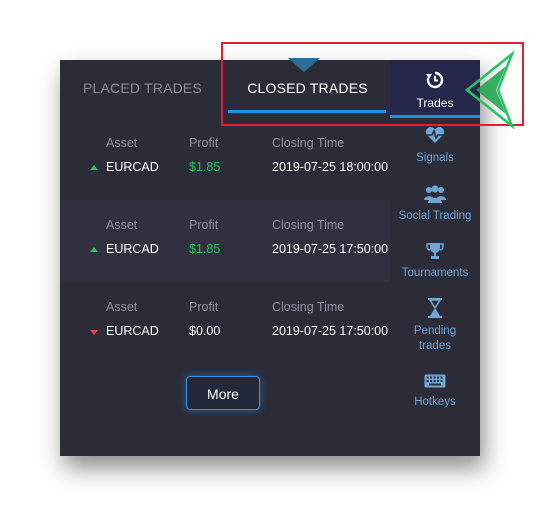 This screenshot has height=520, width=540. What do you see at coordinates (435, 208) in the screenshot?
I see `sidebar-item-social-trading: Social Trading` at bounding box center [435, 208].